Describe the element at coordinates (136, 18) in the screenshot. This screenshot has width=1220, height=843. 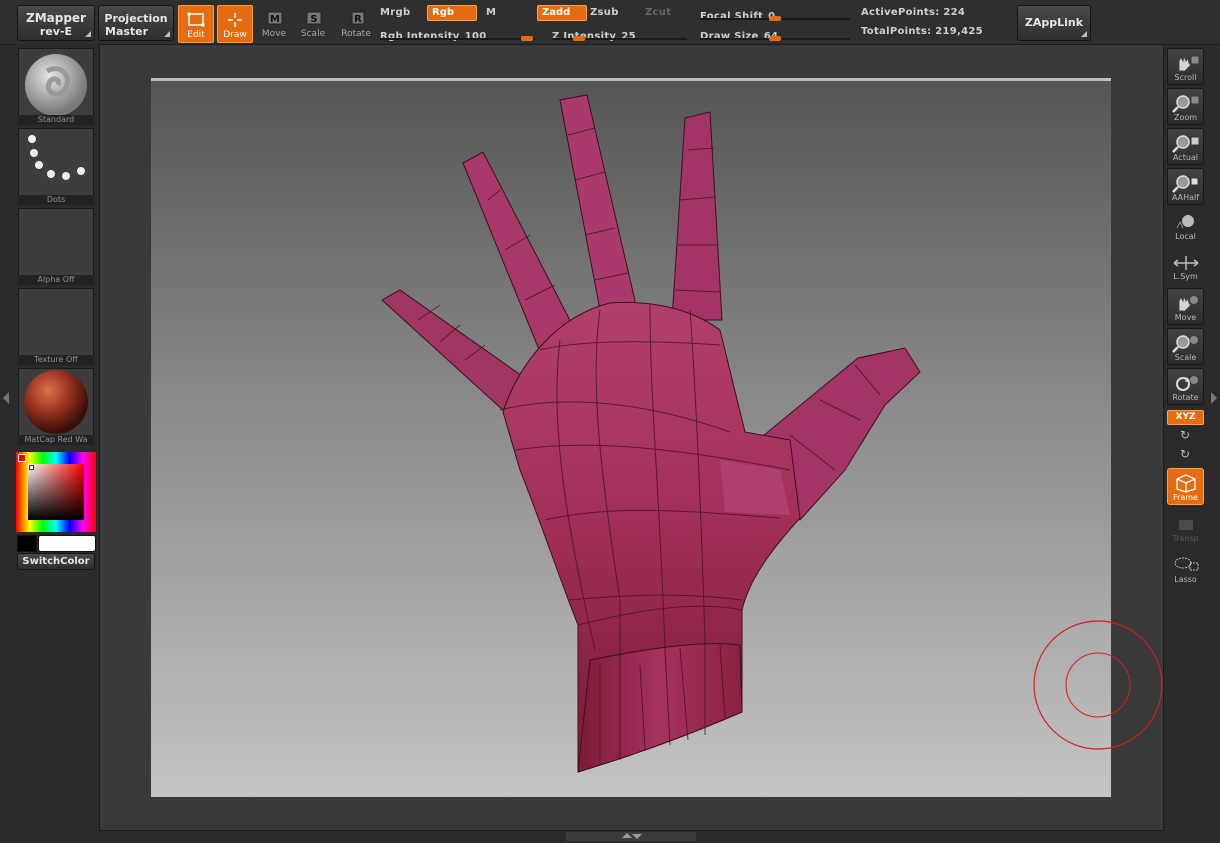
I see `projection-line1: Projection` at that location.